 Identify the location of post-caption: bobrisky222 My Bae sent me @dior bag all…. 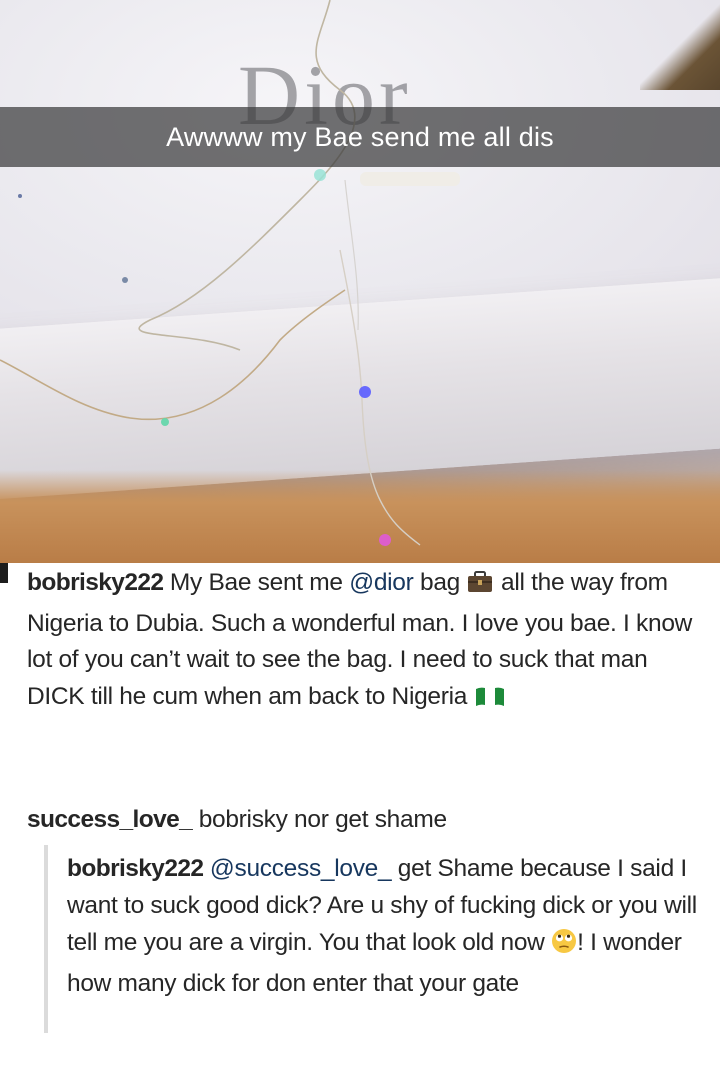
(362, 642).